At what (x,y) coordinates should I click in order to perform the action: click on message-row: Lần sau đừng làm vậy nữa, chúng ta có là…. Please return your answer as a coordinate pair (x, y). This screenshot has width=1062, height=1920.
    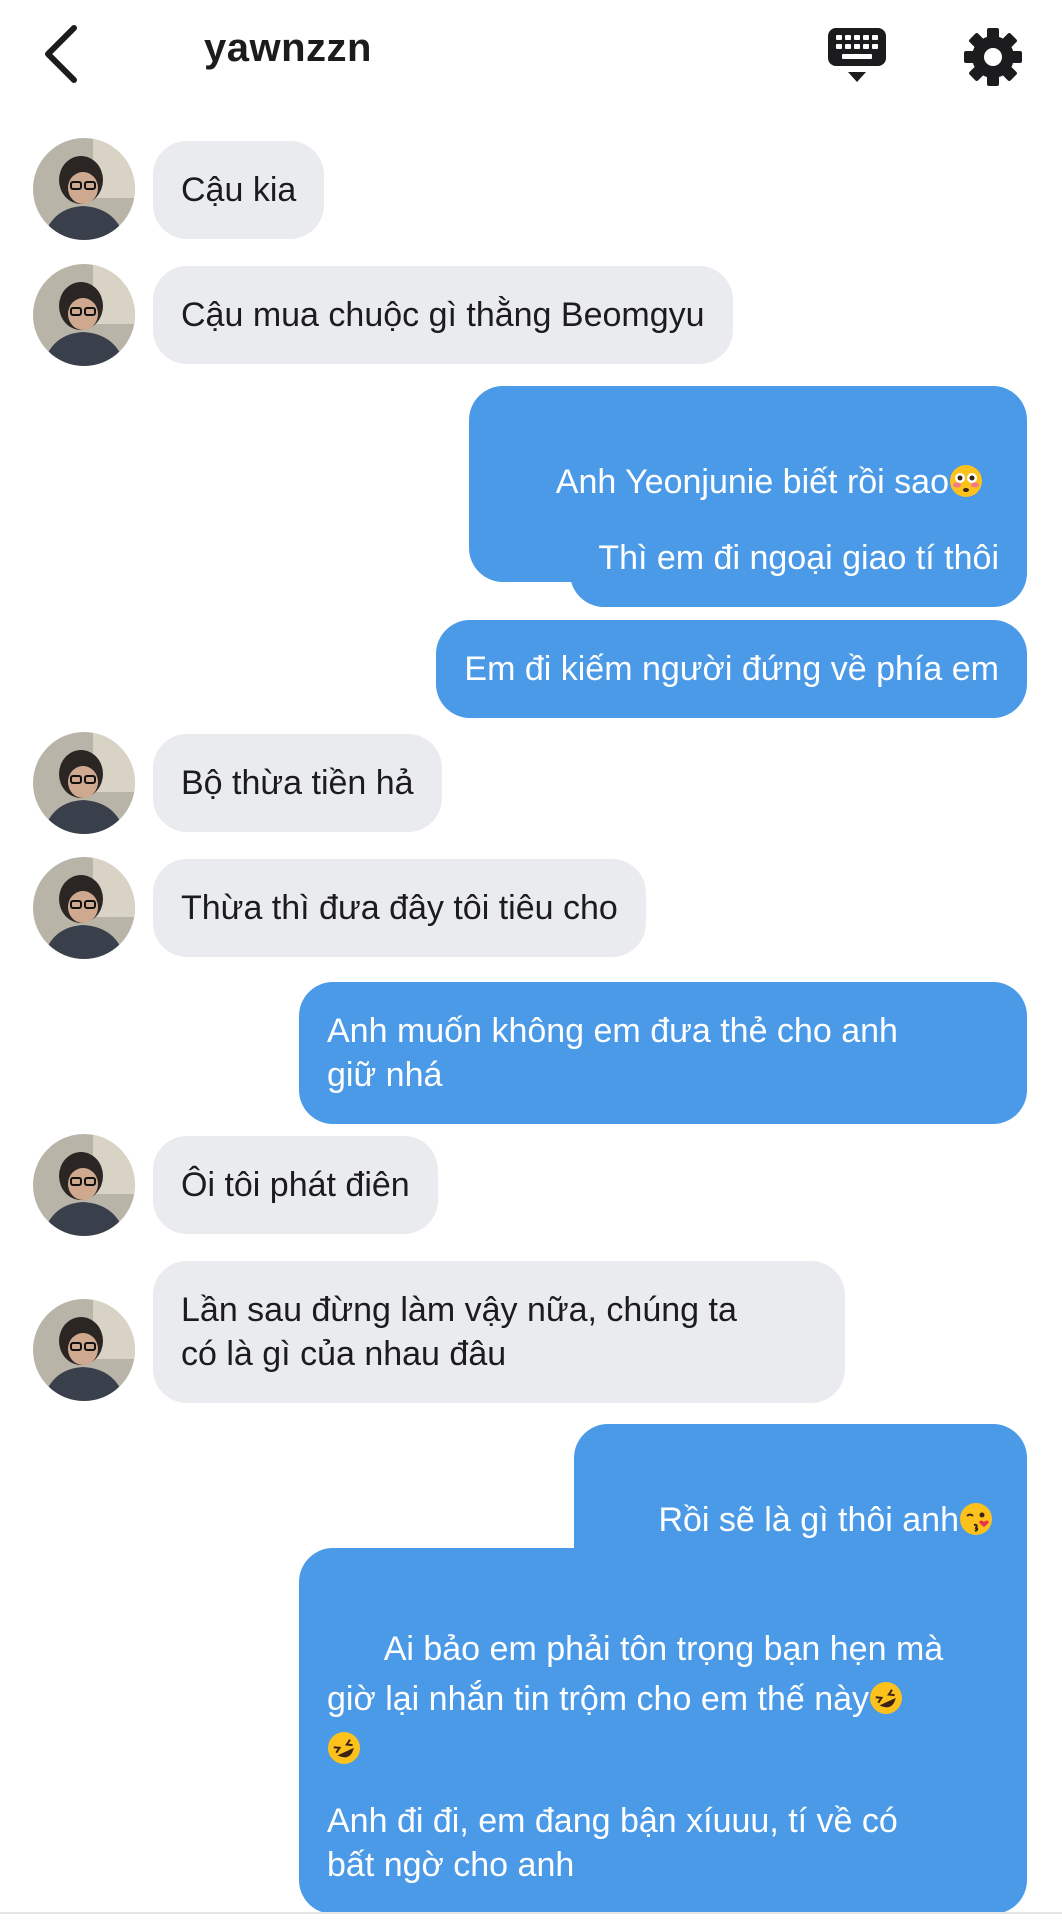
    Looking at the image, I should click on (531, 1331).